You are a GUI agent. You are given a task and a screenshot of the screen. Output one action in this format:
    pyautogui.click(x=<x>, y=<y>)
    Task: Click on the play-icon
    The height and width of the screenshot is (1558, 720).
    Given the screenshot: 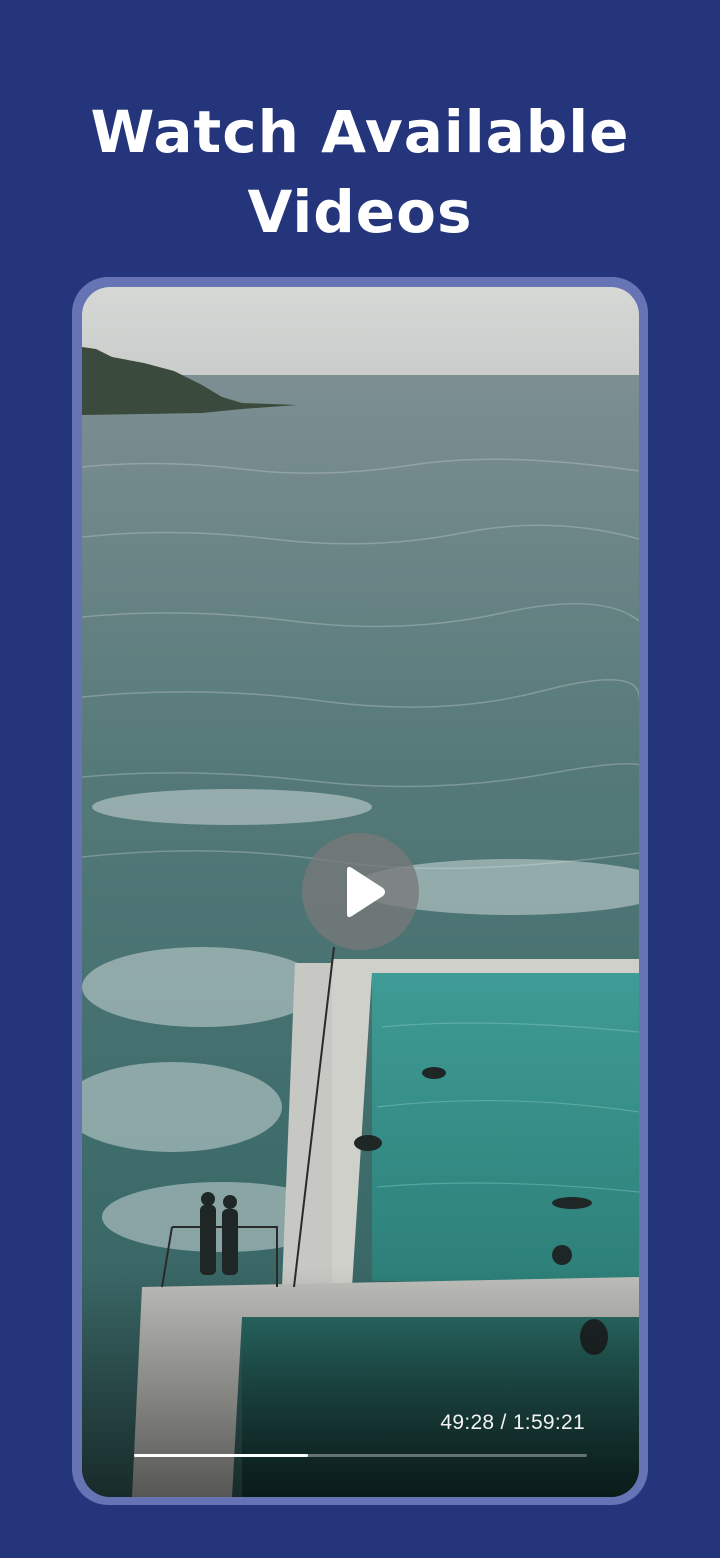 What is the action you would take?
    pyautogui.click(x=366, y=892)
    